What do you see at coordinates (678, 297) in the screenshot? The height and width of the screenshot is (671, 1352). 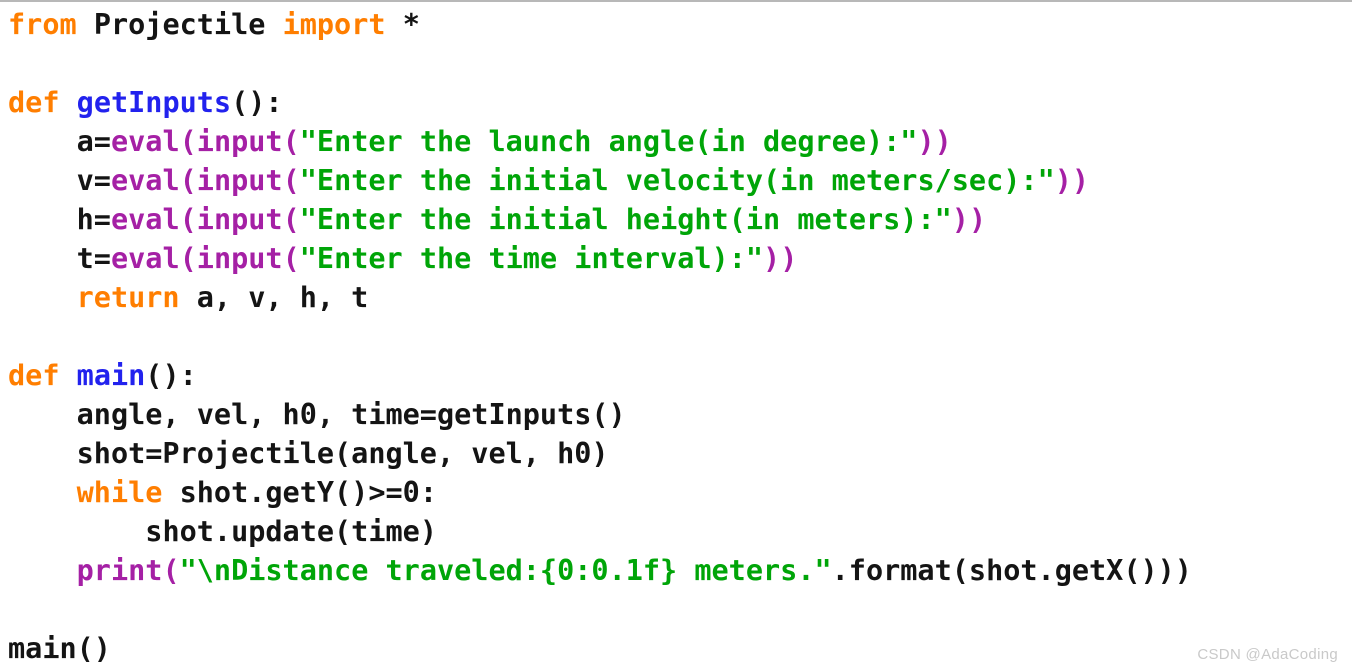 I see `code-line: return a, v, h, t` at bounding box center [678, 297].